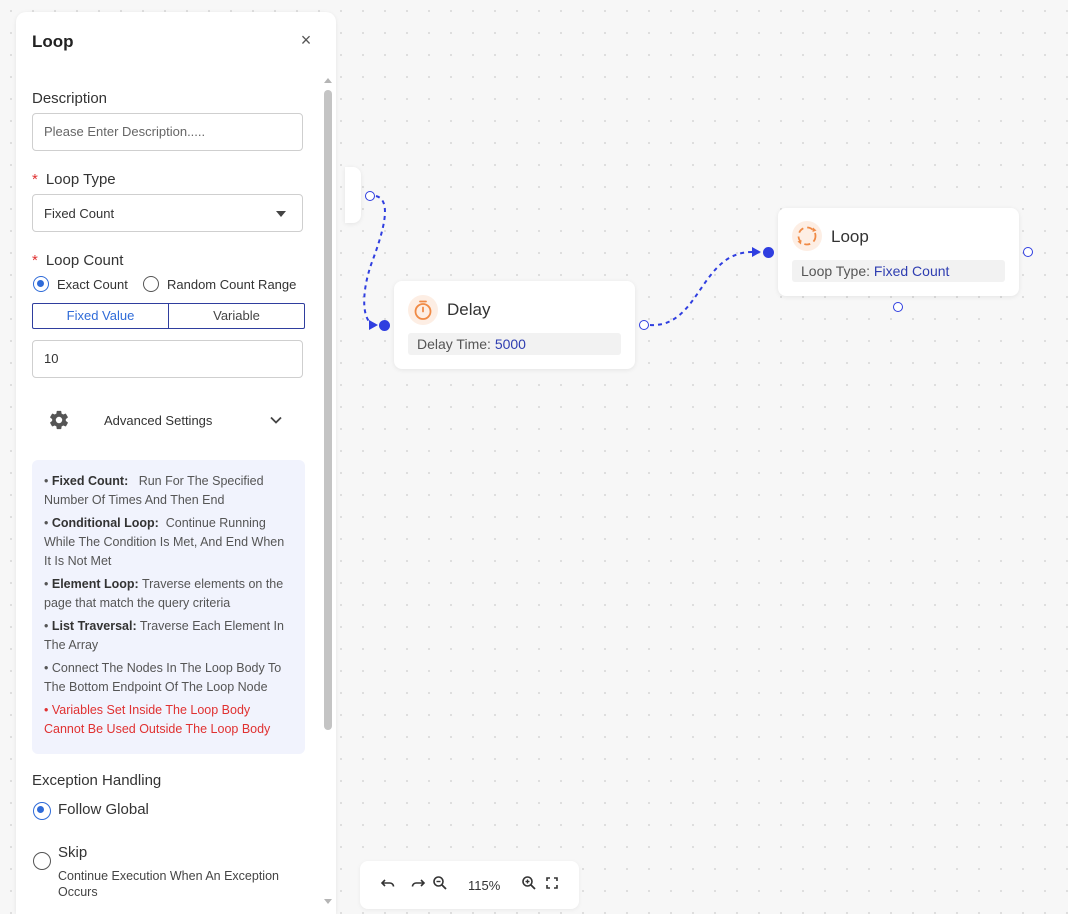  I want to click on gear-icon, so click(59, 421).